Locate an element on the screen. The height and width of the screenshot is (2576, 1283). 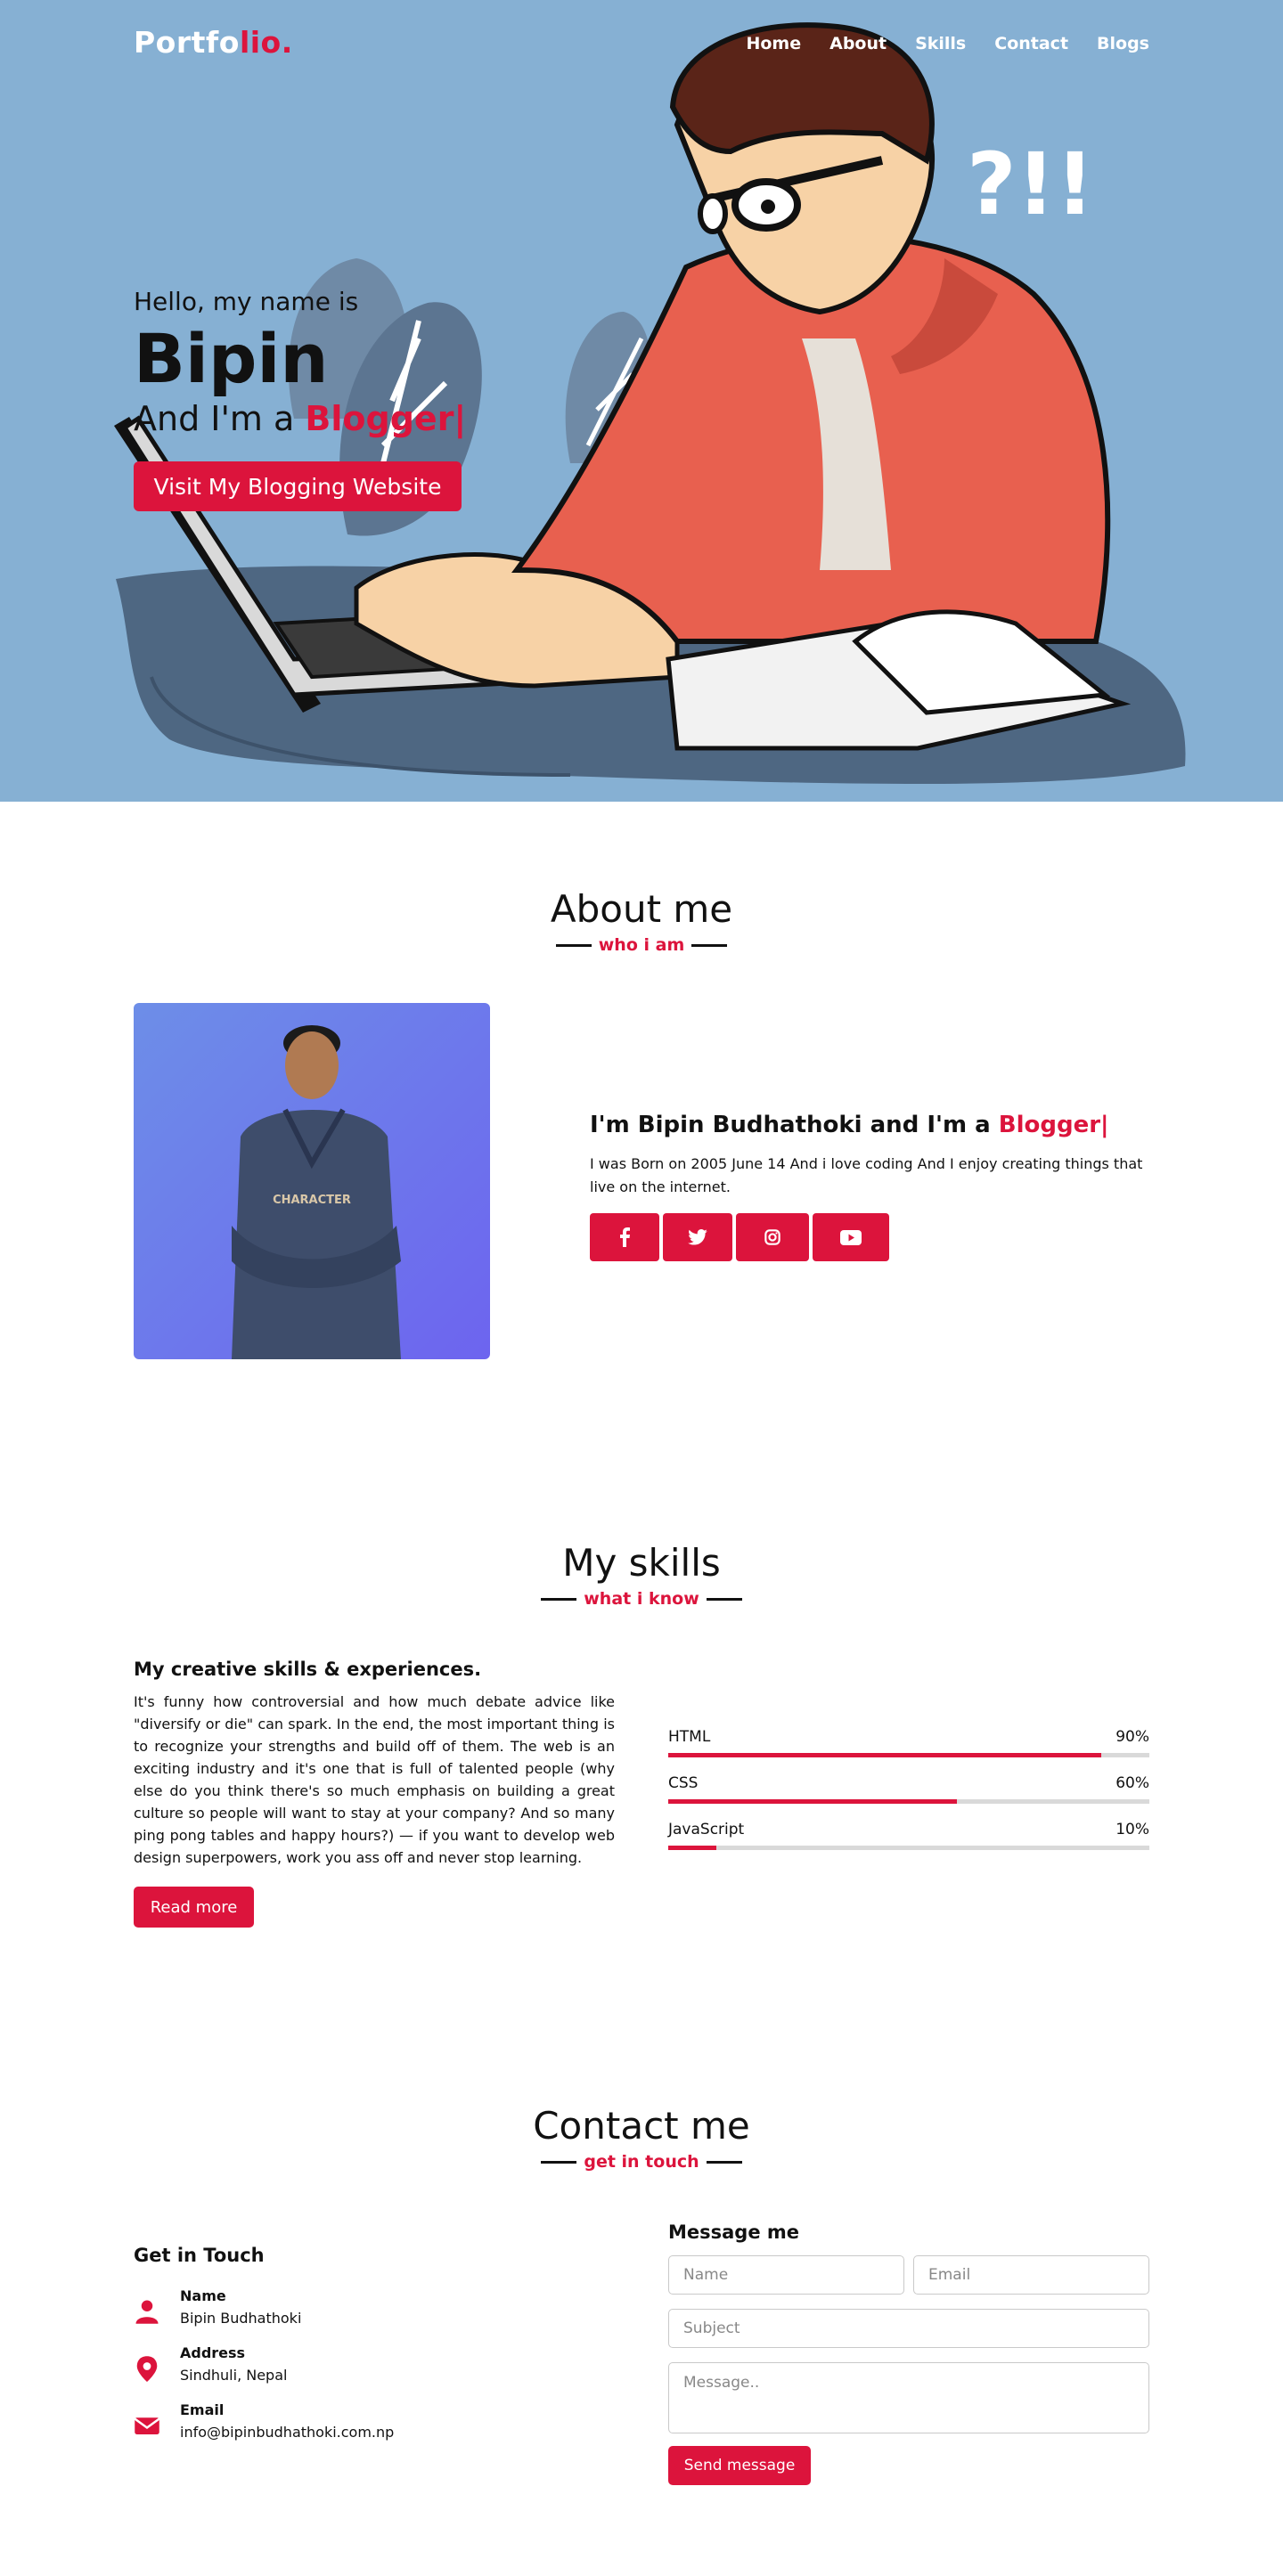
skill-percent: 10% is located at coordinates (1132, 1829).